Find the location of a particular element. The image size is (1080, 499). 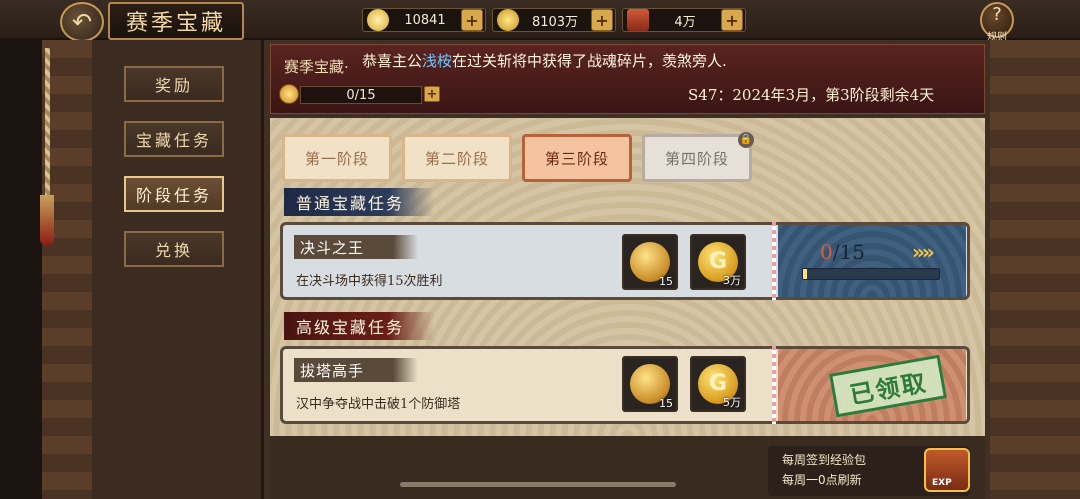

page-title: 赛季宝藏 is located at coordinates (176, 21).